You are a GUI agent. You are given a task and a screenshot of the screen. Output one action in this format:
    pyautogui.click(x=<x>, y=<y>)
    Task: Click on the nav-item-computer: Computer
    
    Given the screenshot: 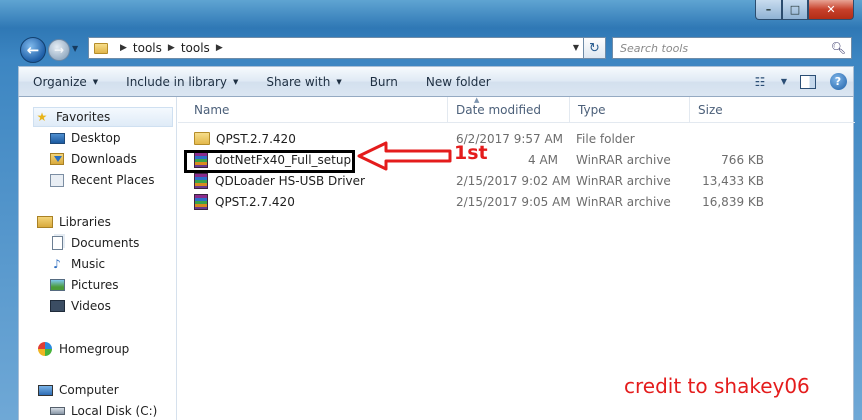 What is the action you would take?
    pyautogui.click(x=78, y=390)
    